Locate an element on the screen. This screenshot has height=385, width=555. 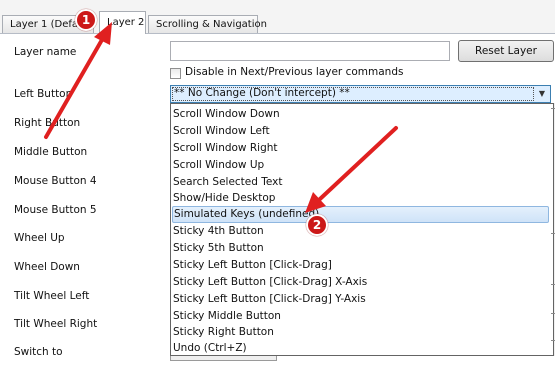
dropdown-item-show-hide-desktop: Show/Hide Desktop is located at coordinates (223, 198).